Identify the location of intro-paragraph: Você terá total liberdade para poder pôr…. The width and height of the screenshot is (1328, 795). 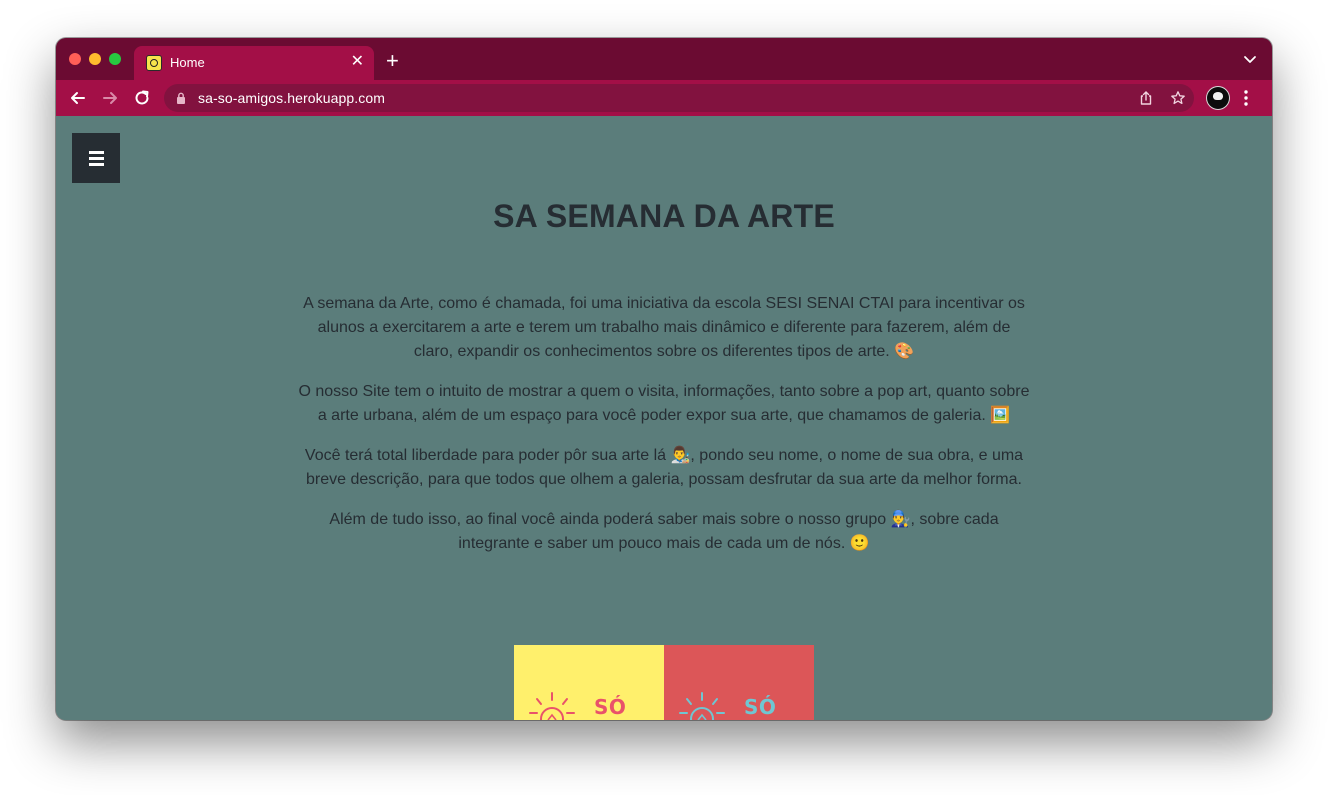
(664, 467).